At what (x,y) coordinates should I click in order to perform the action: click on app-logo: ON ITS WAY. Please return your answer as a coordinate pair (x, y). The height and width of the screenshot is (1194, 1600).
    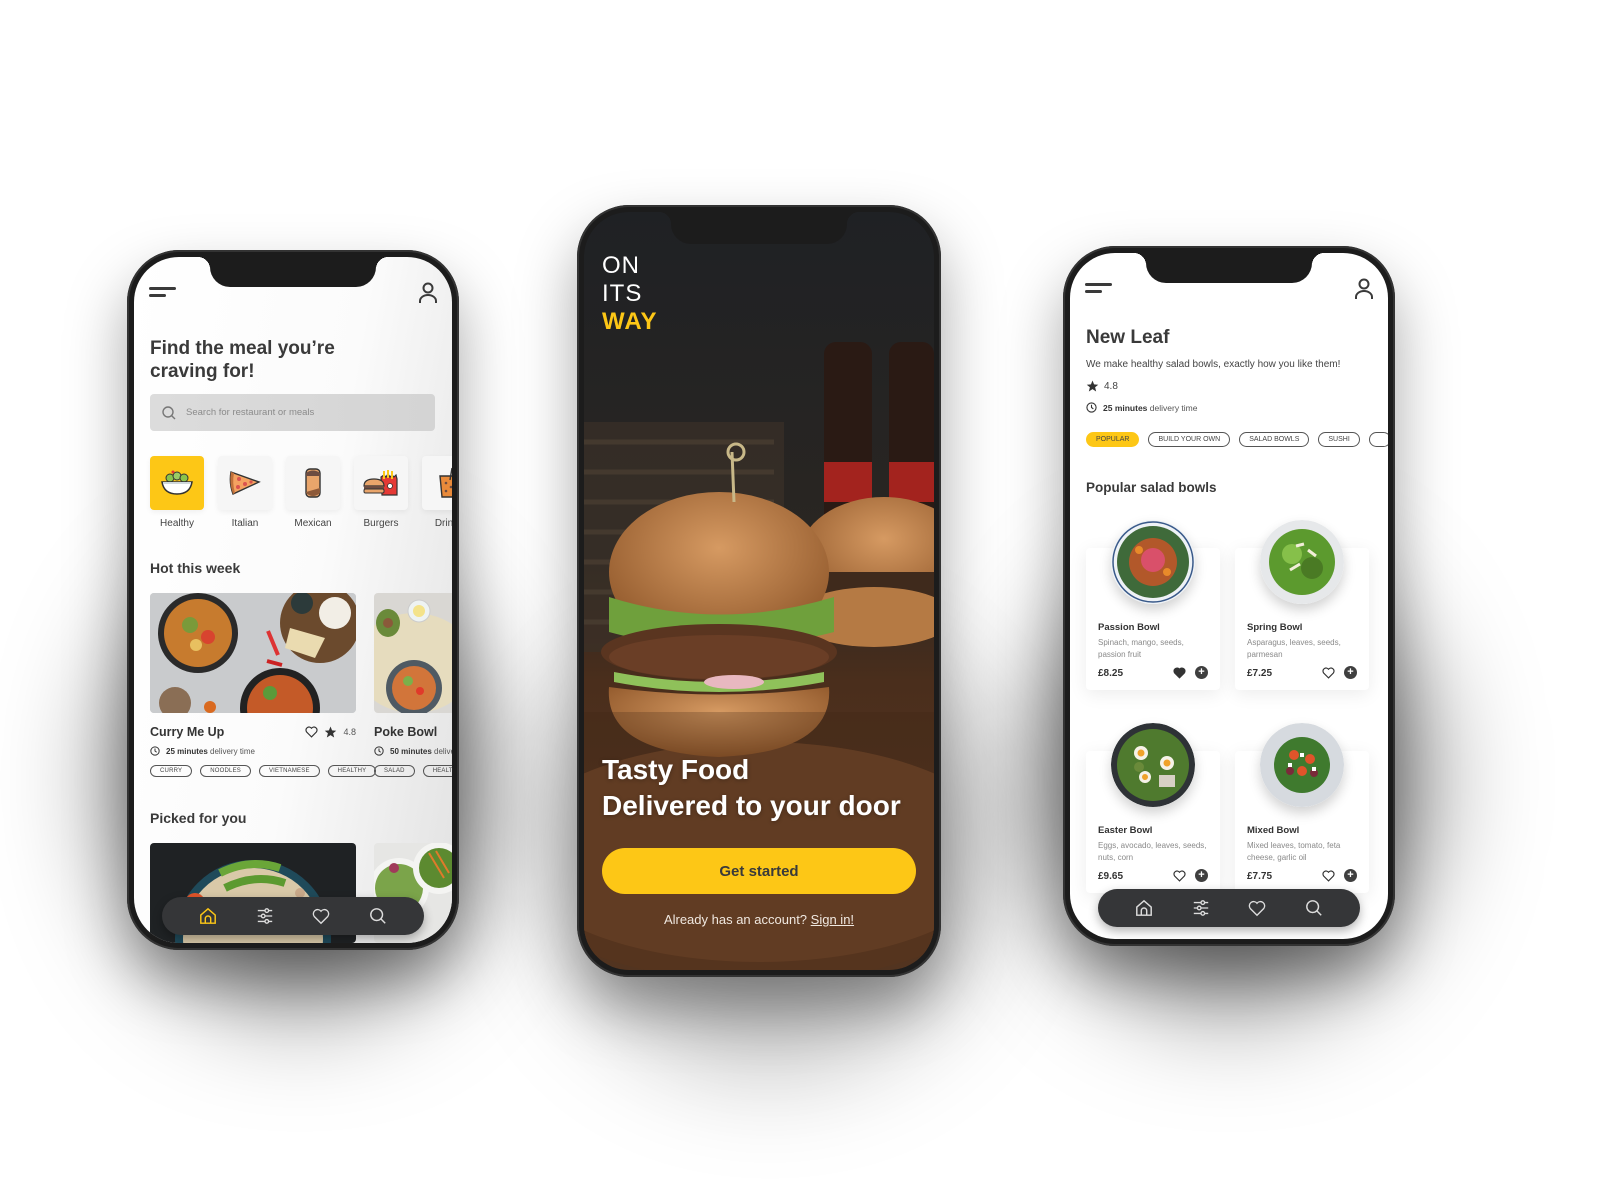
    Looking at the image, I should click on (629, 294).